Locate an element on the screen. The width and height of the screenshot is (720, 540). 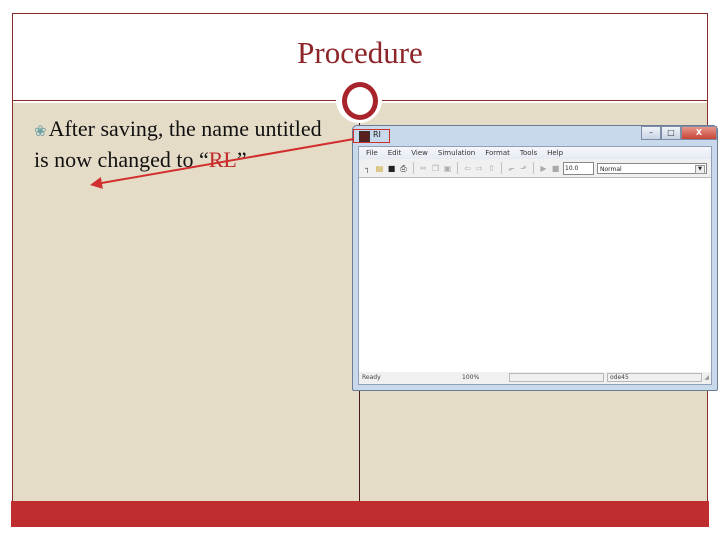
menu-edit: Edit is located at coordinates (395, 153).